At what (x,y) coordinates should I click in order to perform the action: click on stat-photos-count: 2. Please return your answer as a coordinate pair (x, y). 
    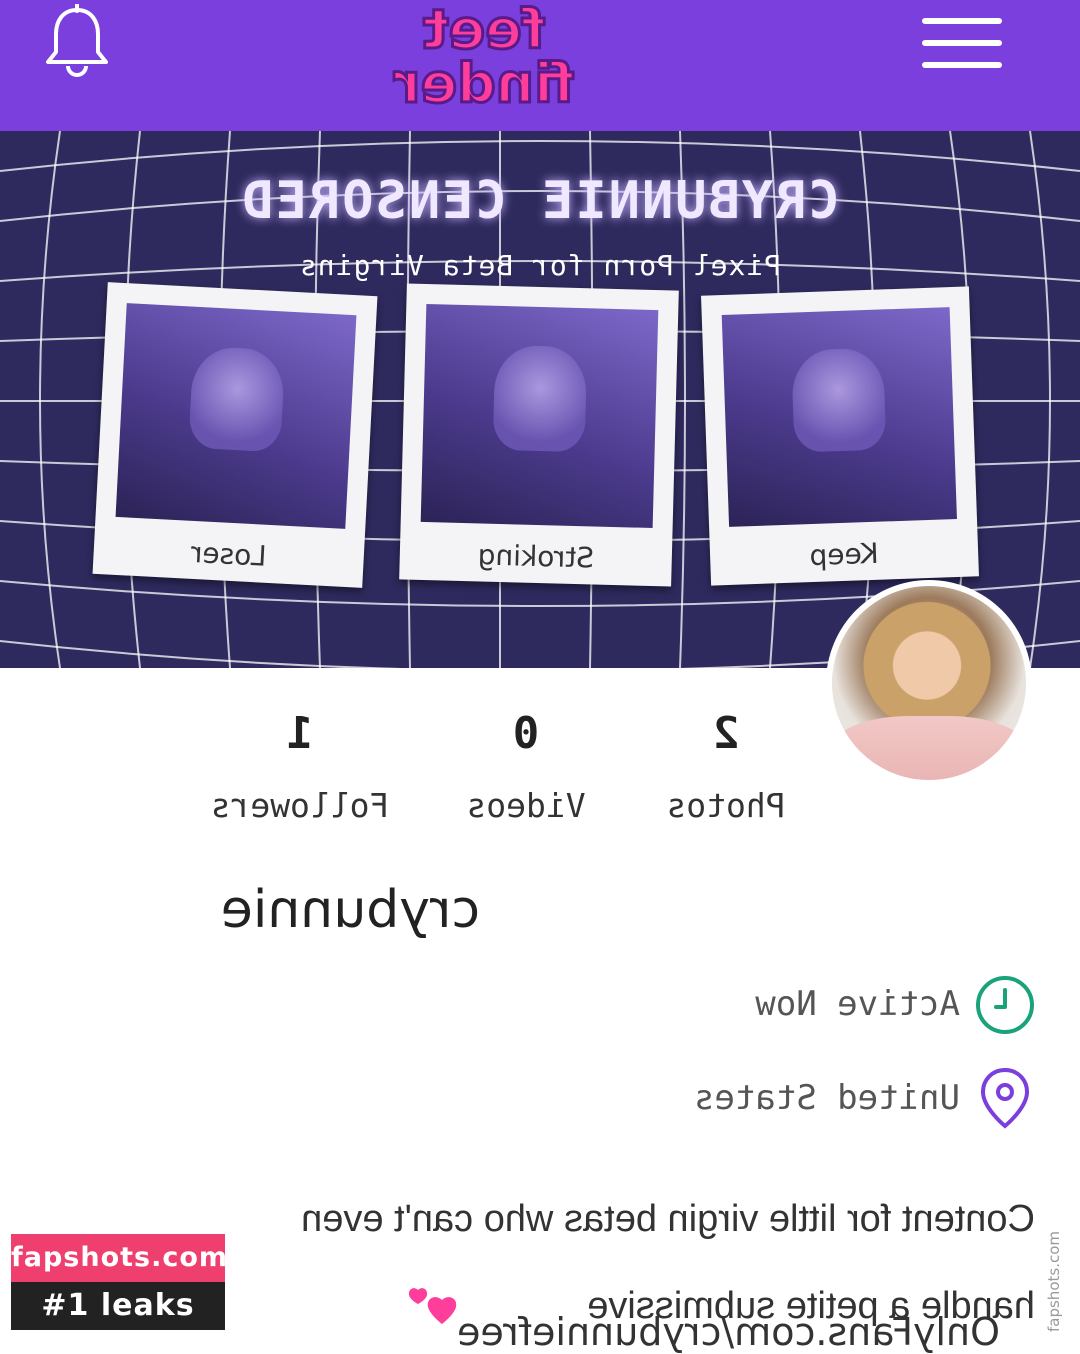
    Looking at the image, I should click on (726, 733).